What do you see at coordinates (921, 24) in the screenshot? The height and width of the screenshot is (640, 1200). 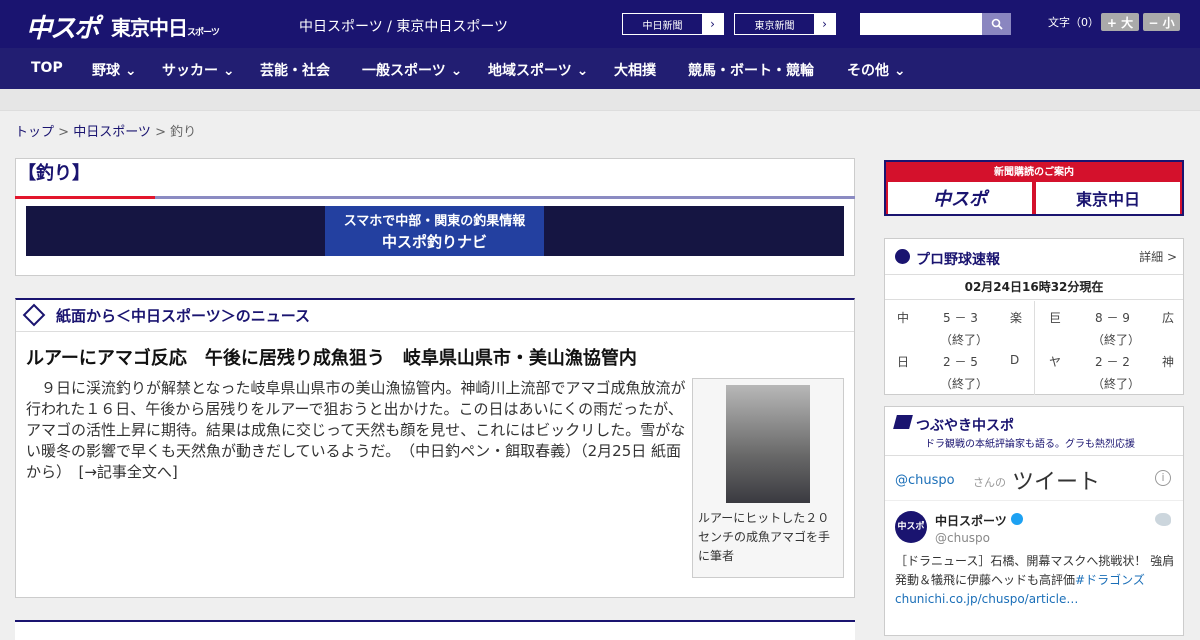 I see `search-input` at bounding box center [921, 24].